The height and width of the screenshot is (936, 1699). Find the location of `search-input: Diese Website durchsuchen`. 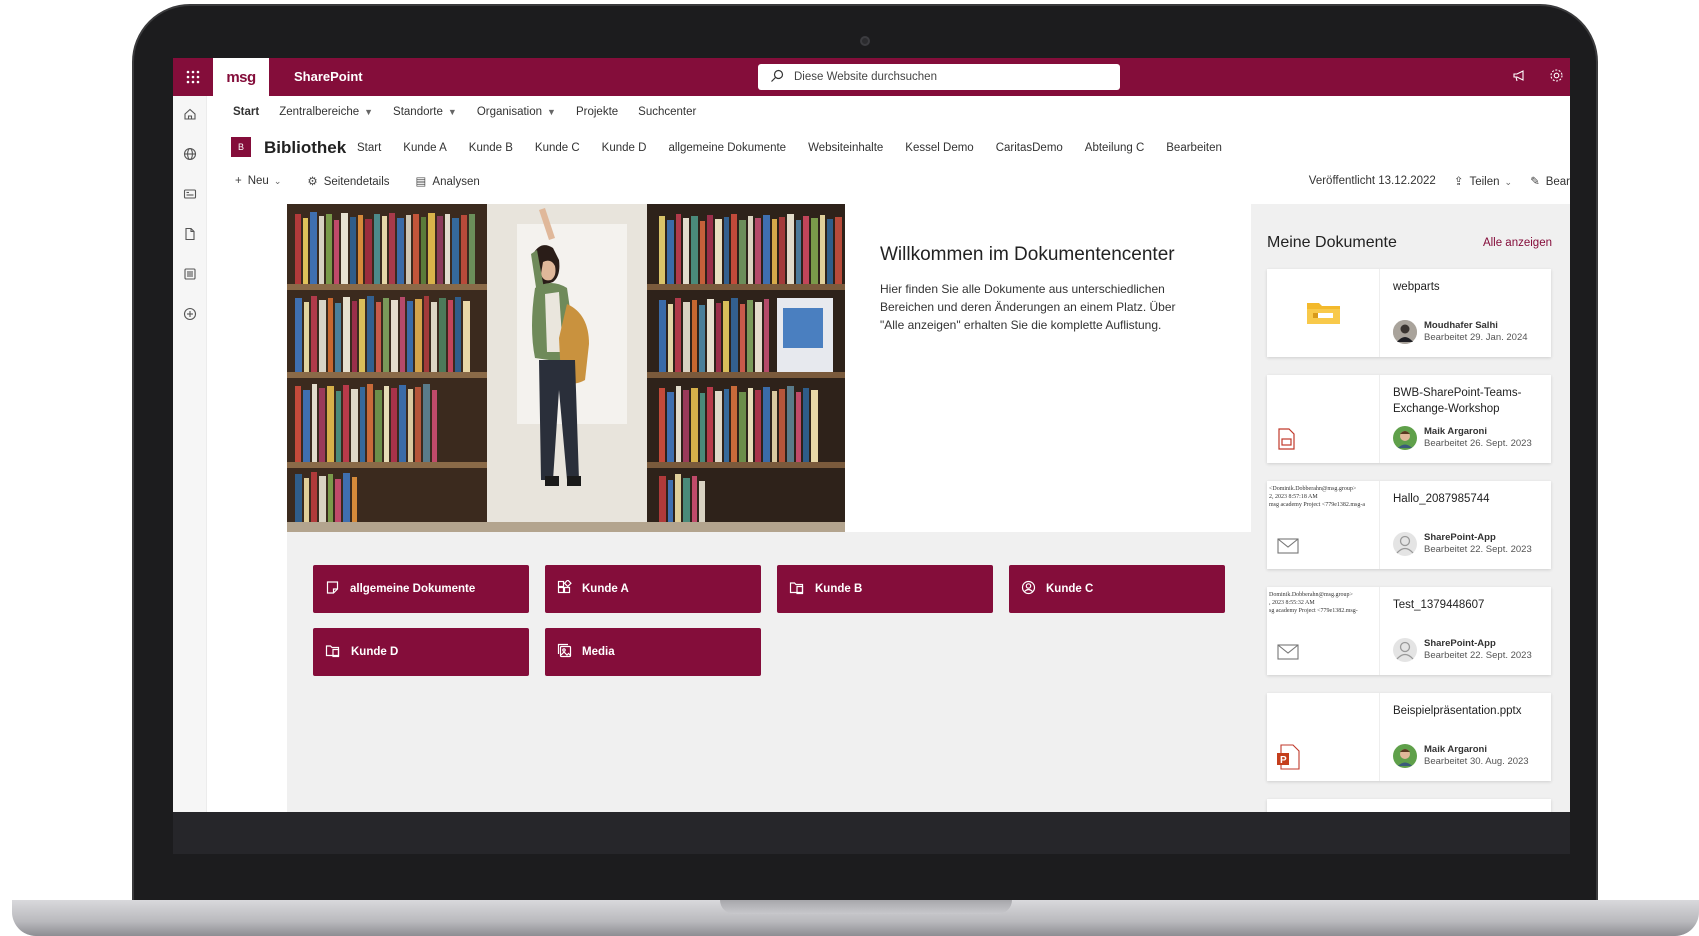

search-input: Diese Website durchsuchen is located at coordinates (939, 77).